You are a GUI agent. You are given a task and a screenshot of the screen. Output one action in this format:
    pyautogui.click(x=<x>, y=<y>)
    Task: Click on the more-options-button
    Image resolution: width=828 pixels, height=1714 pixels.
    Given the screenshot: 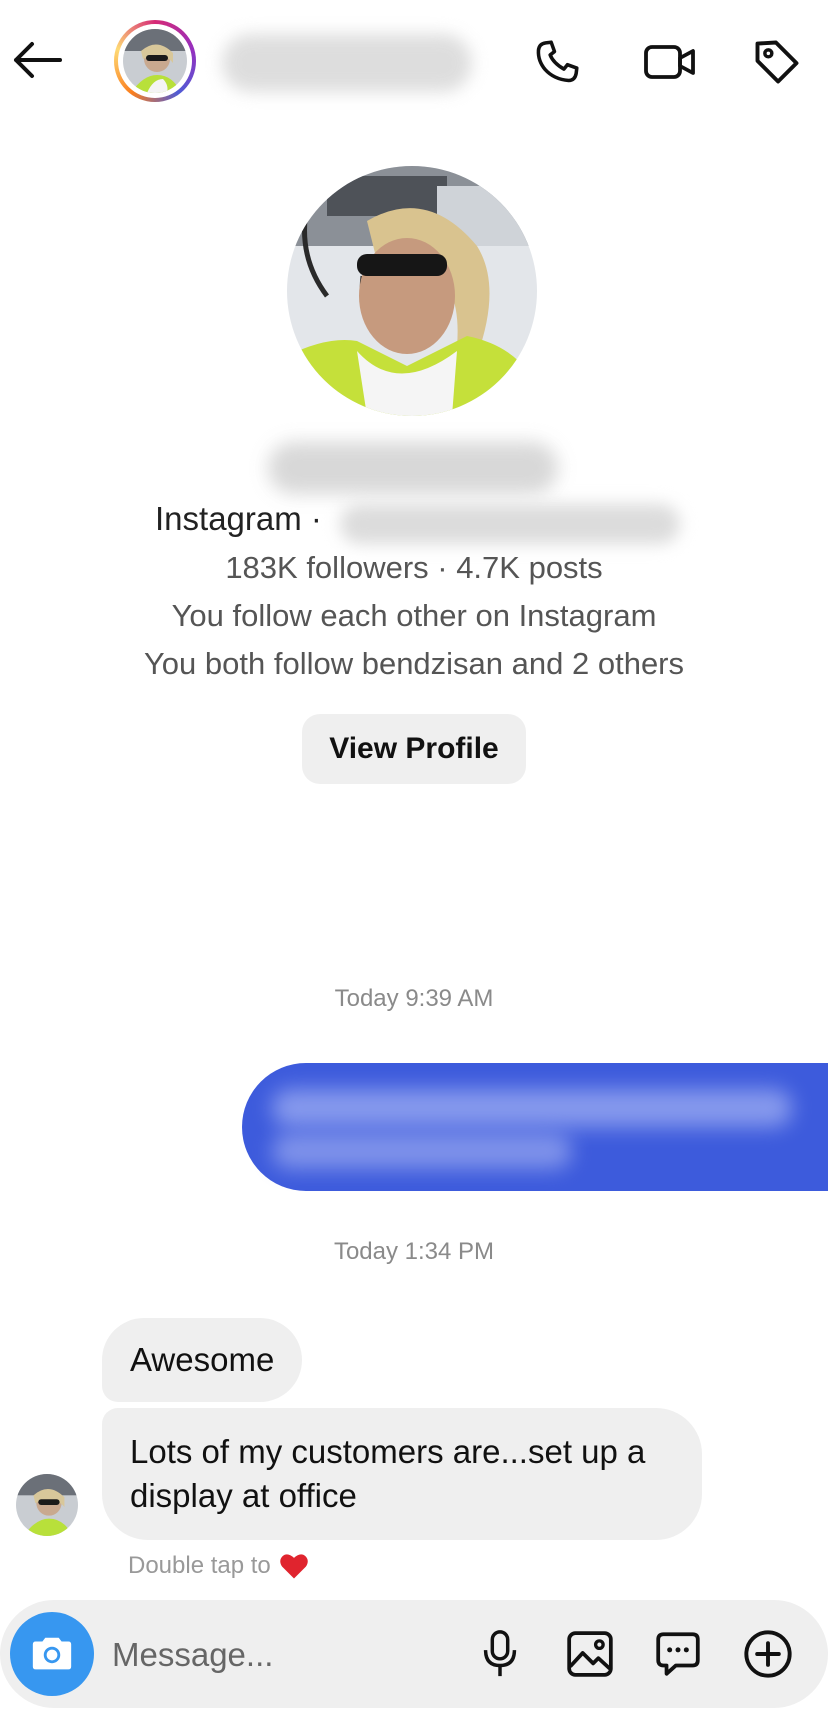 What is the action you would take?
    pyautogui.click(x=768, y=1654)
    